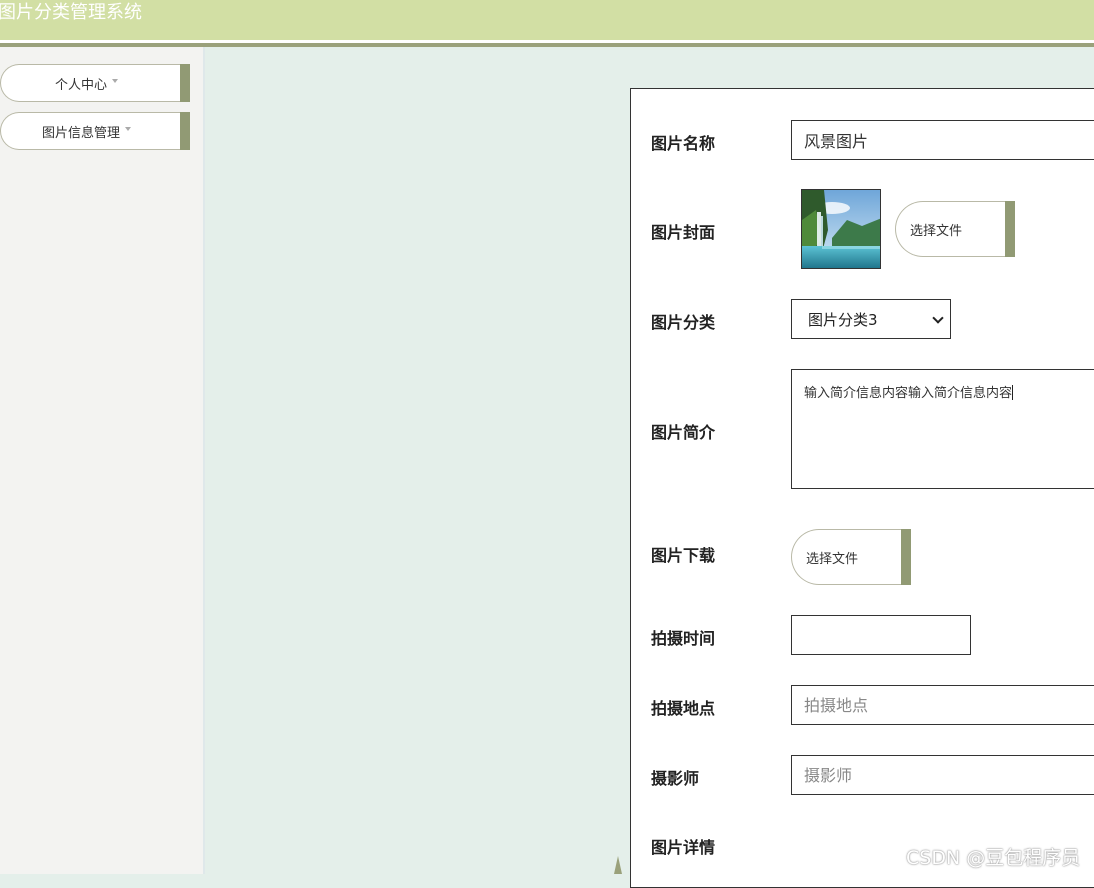 The image size is (1094, 888). Describe the element at coordinates (942, 140) in the screenshot. I see `image-name-input` at that location.